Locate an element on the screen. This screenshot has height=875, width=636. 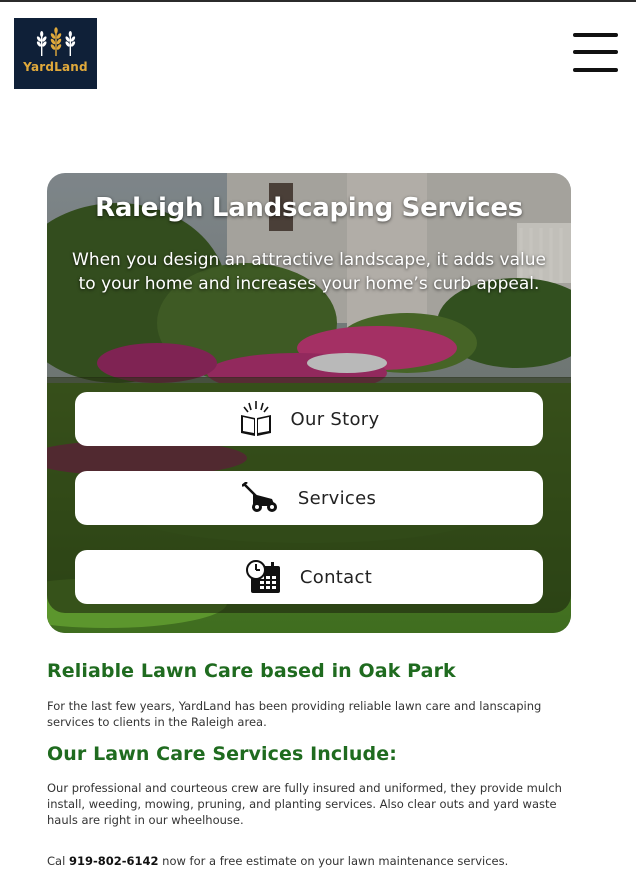
open-book-icon is located at coordinates (255, 418).